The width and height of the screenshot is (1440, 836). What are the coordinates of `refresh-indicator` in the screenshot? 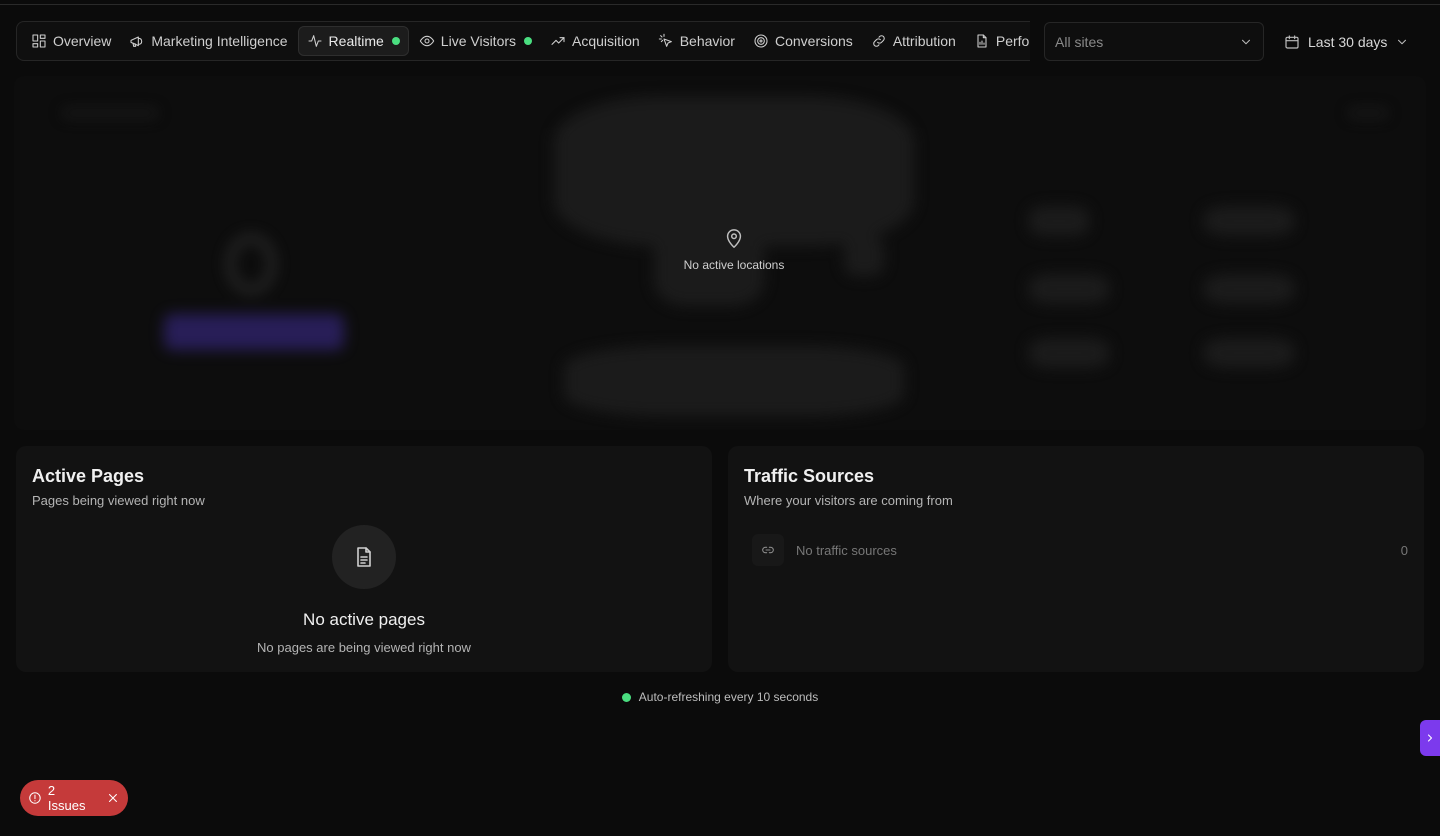 It's located at (626, 697).